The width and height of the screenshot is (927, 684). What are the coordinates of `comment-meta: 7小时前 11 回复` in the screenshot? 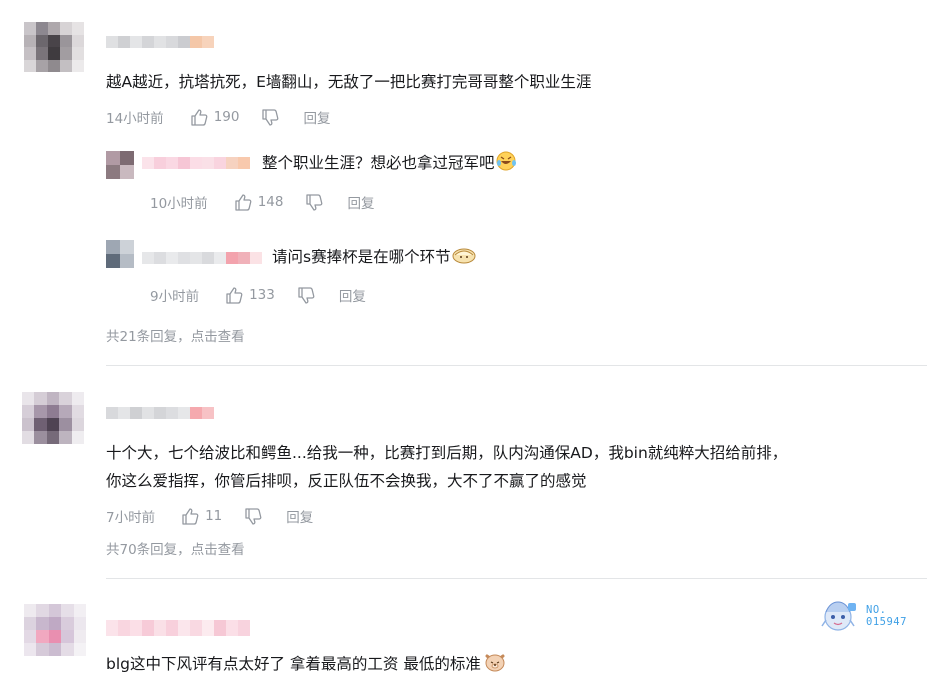 It's located at (209, 516).